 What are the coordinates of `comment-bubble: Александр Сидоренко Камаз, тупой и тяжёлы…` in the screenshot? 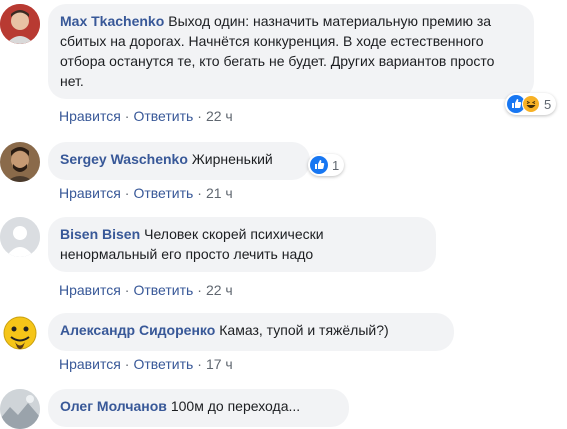 It's located at (251, 332).